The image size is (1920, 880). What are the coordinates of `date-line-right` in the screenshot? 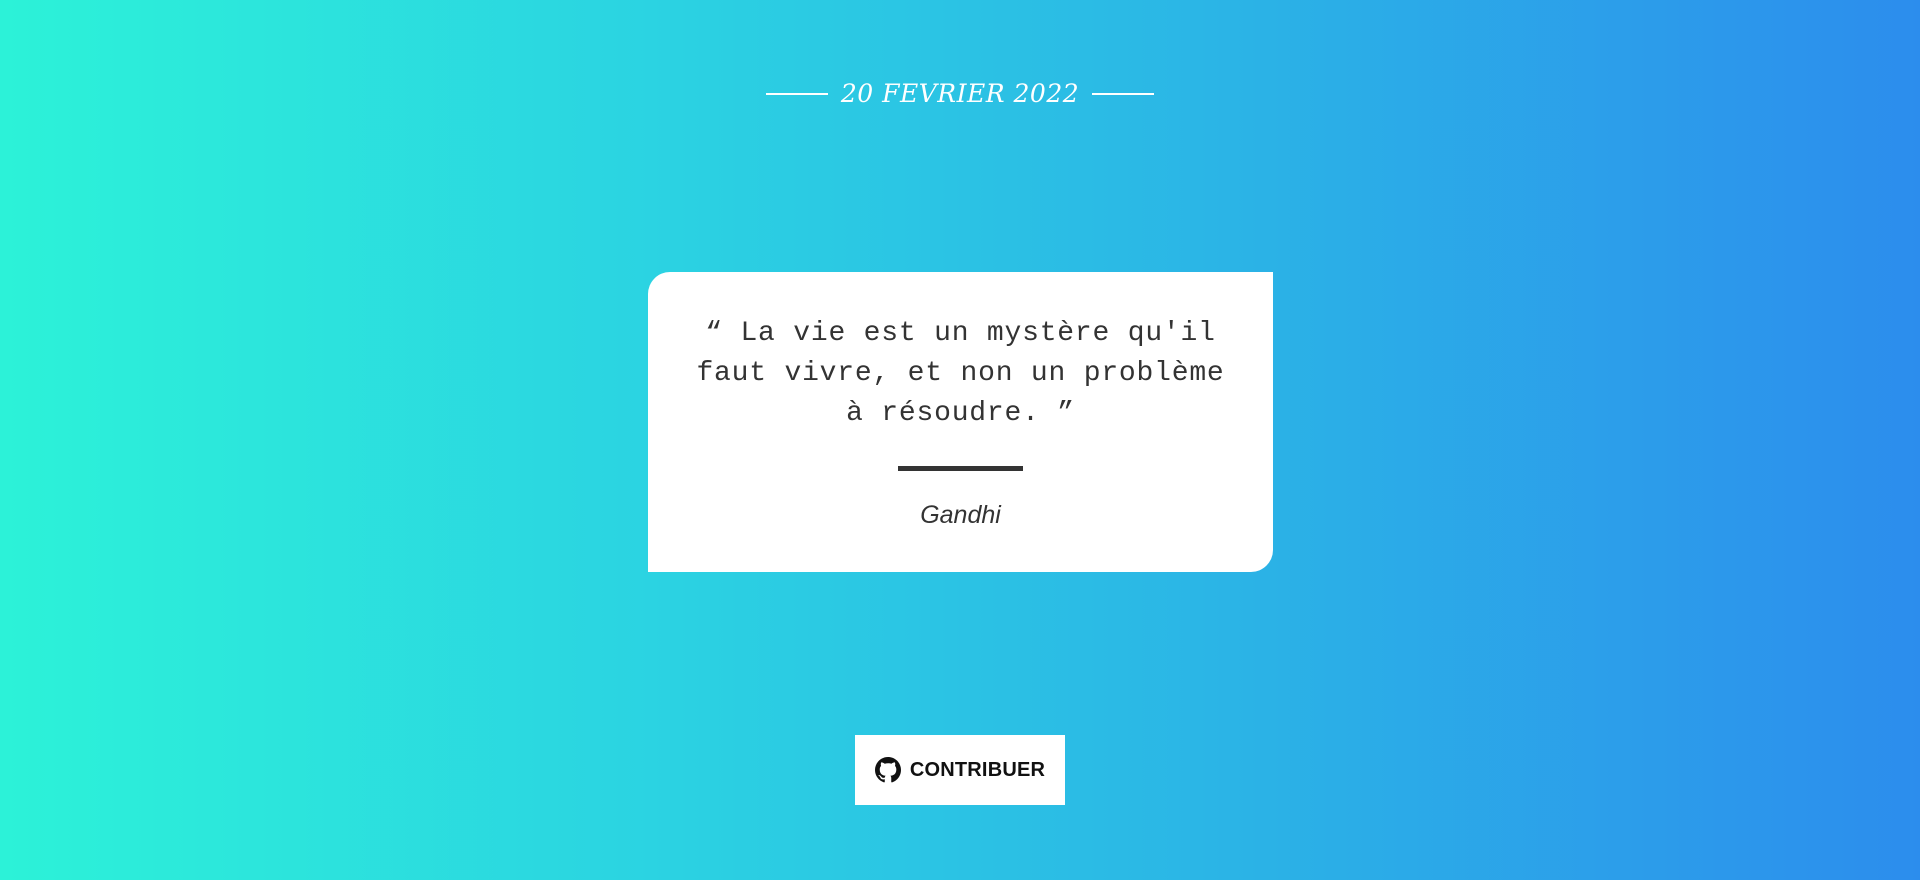 It's located at (1123, 94).